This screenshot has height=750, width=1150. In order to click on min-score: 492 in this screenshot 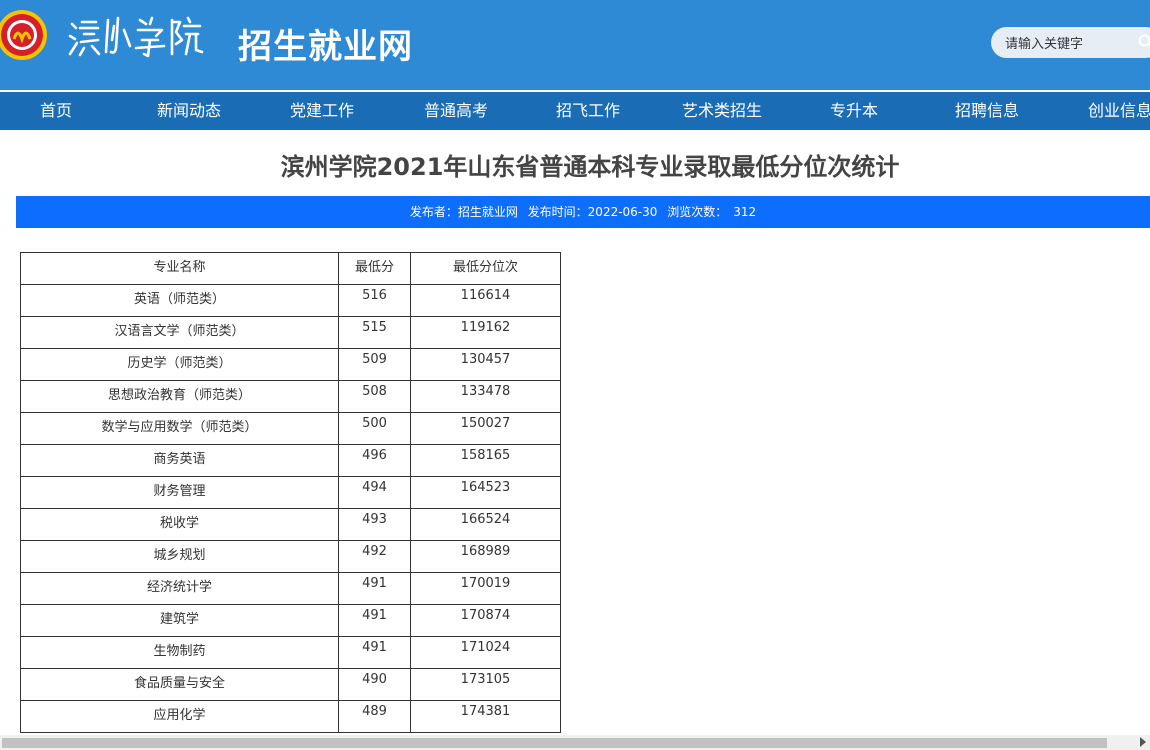, I will do `click(374, 556)`.